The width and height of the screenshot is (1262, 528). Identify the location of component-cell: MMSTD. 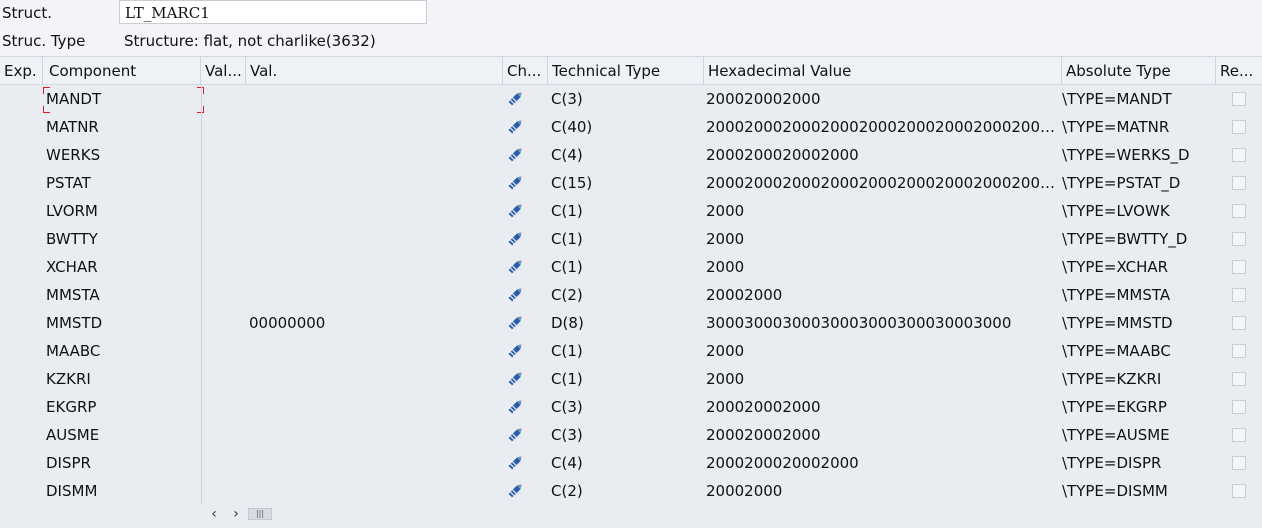
(121, 323).